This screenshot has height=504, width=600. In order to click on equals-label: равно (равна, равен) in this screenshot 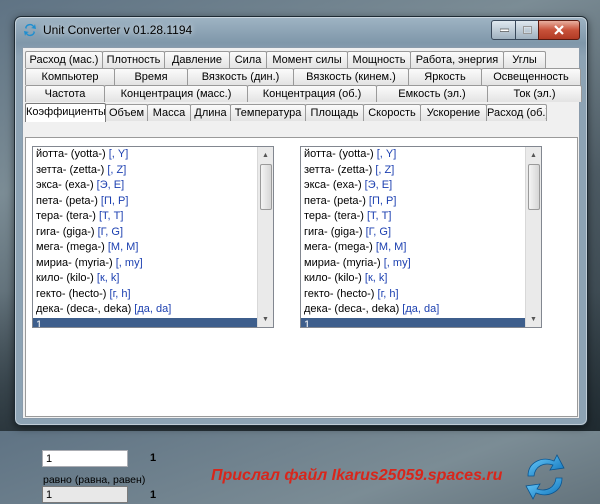, I will do `click(94, 480)`.